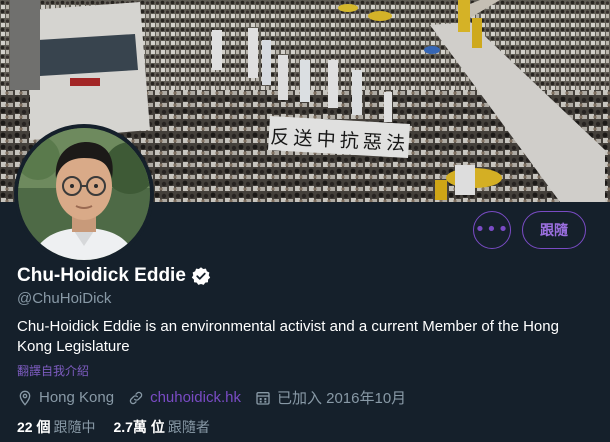  What do you see at coordinates (139, 427) in the screenshot?
I see `followers-count: 2.7萬 位` at bounding box center [139, 427].